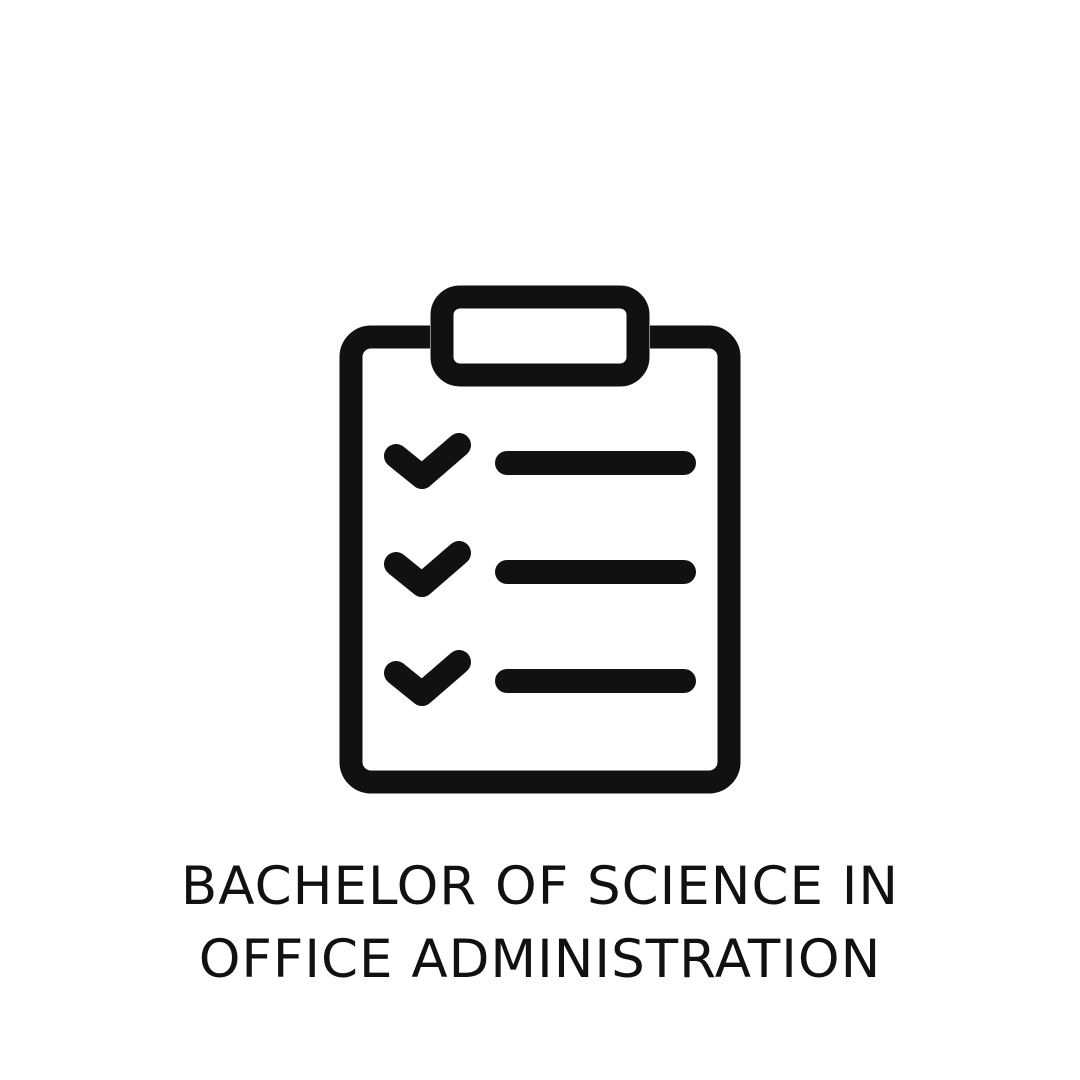 The width and height of the screenshot is (1080, 1080). I want to click on clipboard-clip, so click(540, 336).